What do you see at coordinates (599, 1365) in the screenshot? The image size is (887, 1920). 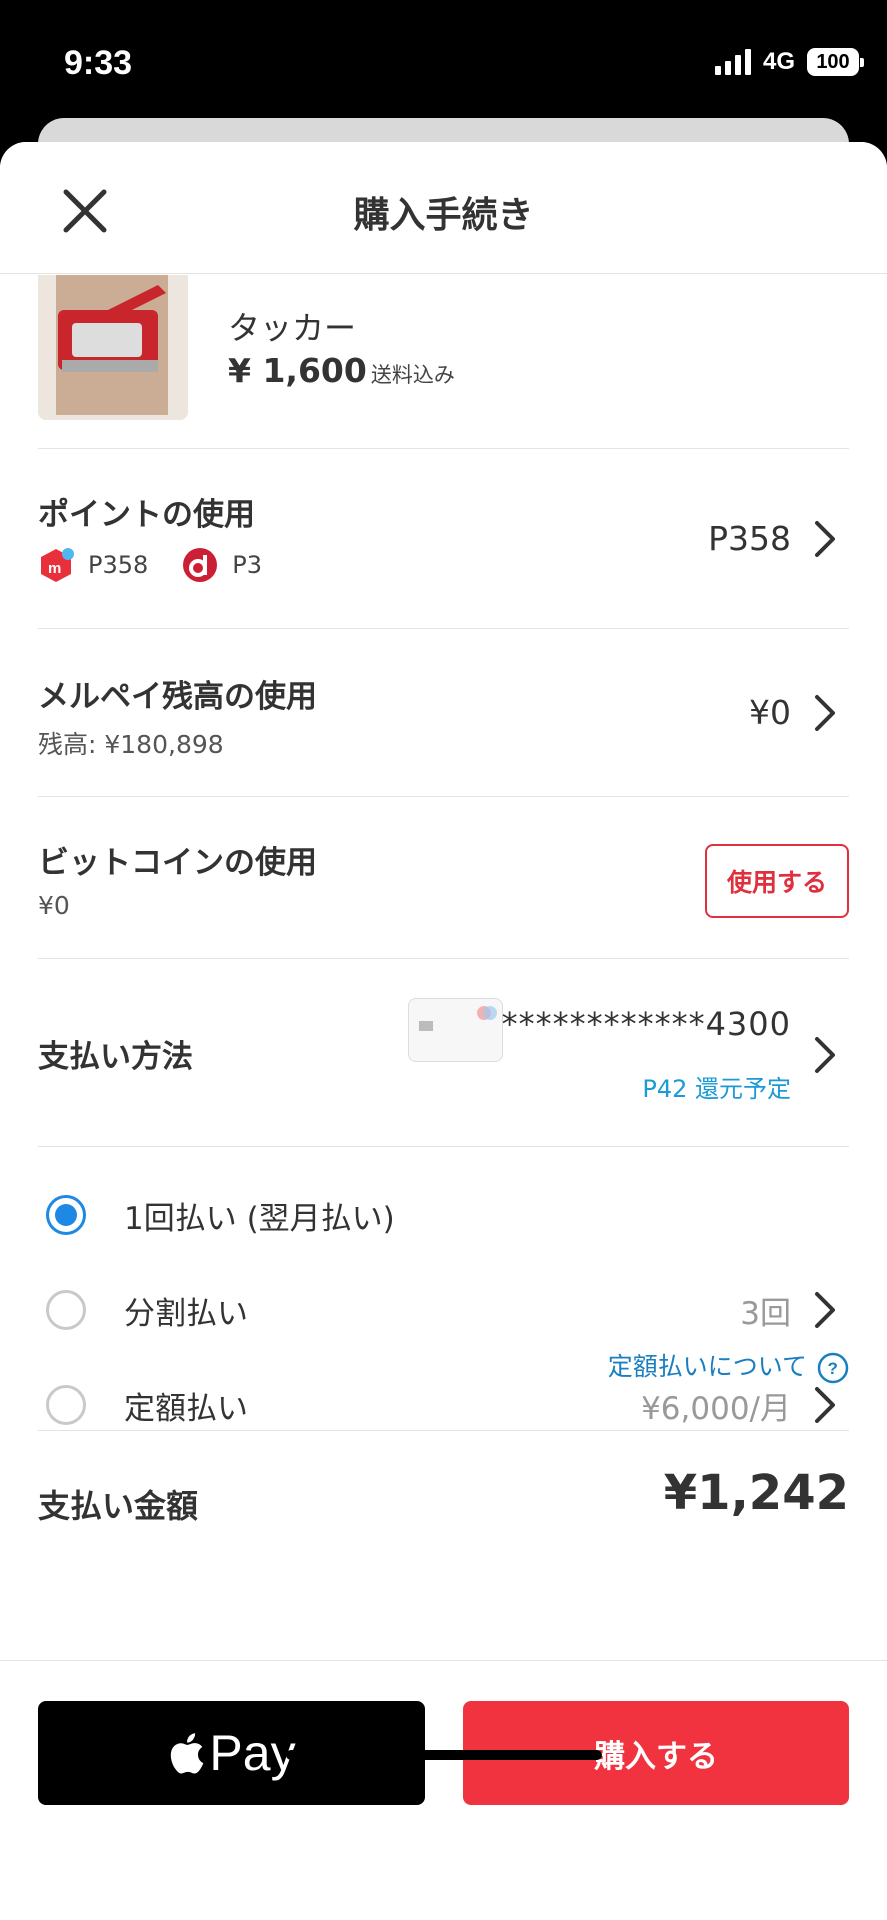 I see `about-fixed-payment-link: 定額払いについて ?` at bounding box center [599, 1365].